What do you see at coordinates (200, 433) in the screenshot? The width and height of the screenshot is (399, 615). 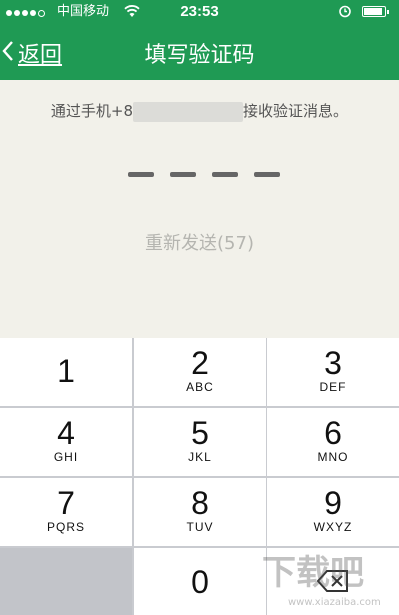 I see `key-digit: 5` at bounding box center [200, 433].